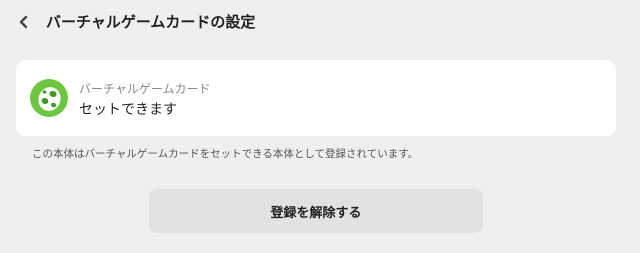 The height and width of the screenshot is (253, 640). Describe the element at coordinates (316, 211) in the screenshot. I see `unregister-button: 登録を解除する` at that location.